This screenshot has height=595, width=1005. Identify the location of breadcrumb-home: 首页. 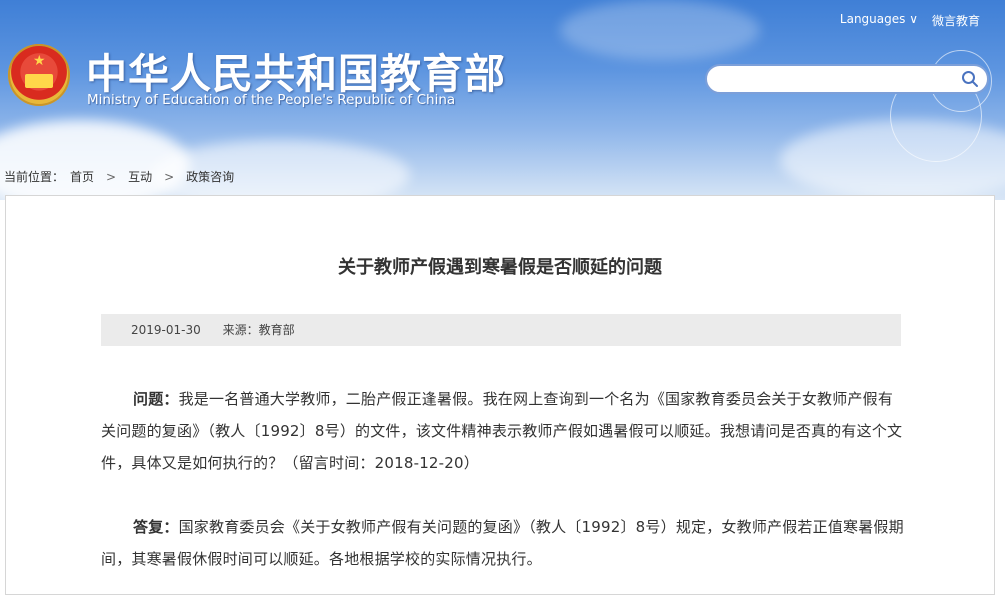
(82, 176).